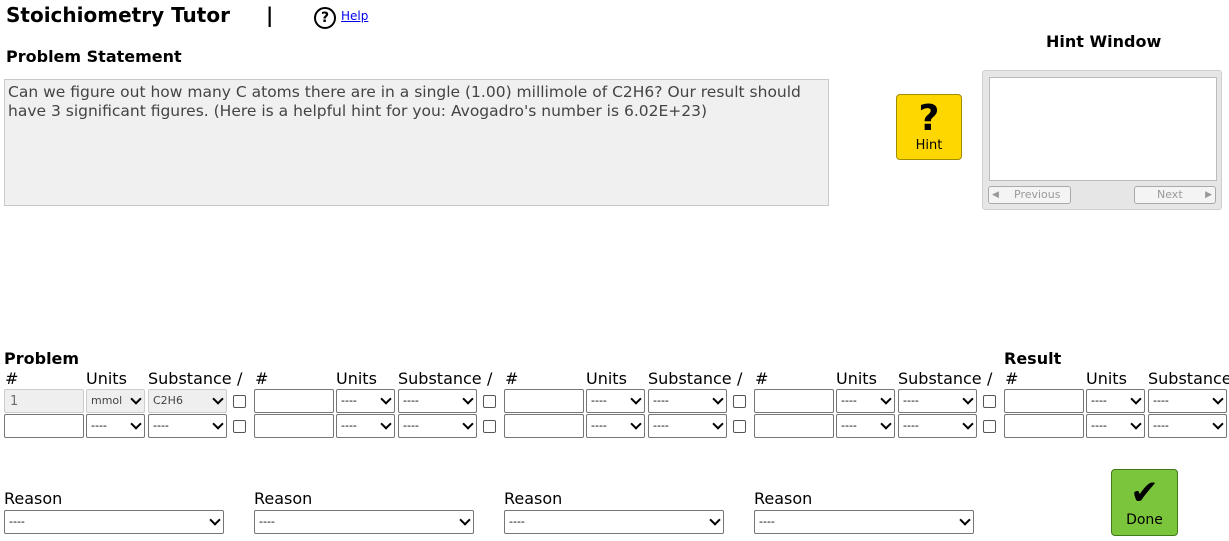 The width and height of the screenshot is (1229, 541). I want to click on help-link: Help, so click(354, 16).